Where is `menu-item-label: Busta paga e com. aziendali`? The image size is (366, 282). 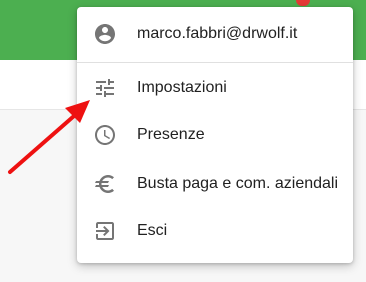 menu-item-label: Busta paga e com. aziendali is located at coordinates (238, 183).